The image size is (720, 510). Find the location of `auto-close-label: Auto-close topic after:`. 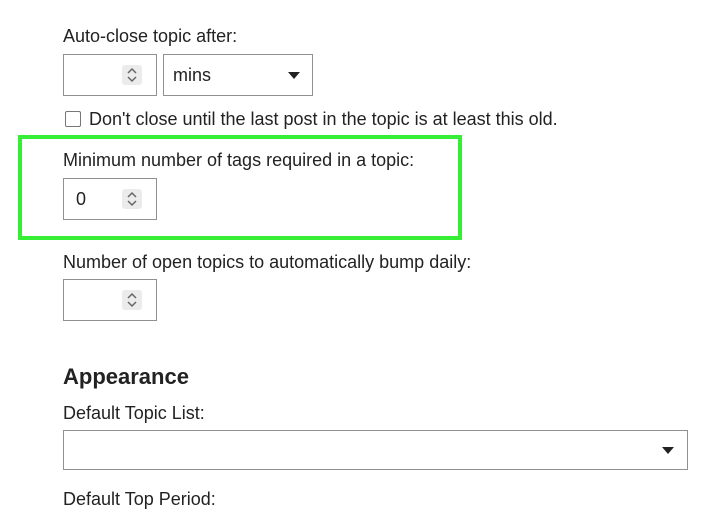

auto-close-label: Auto-close topic after: is located at coordinates (150, 36).